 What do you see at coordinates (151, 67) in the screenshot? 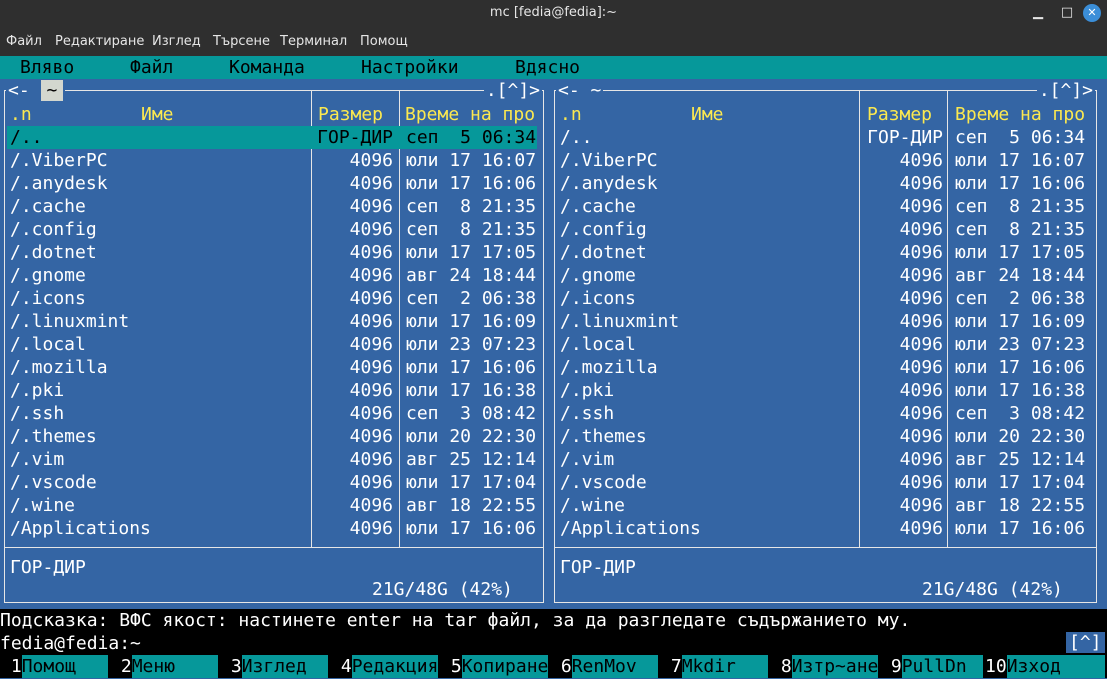
I see `mc-menu-file: Файл` at bounding box center [151, 67].